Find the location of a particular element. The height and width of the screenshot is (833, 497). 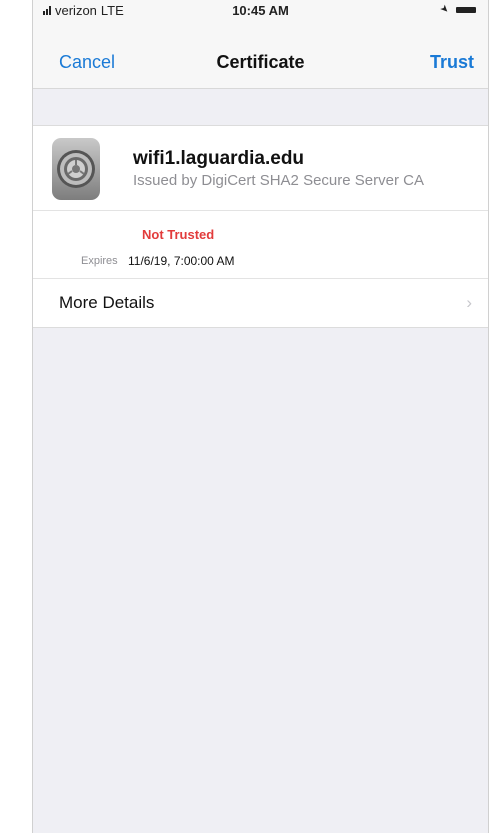

status-bar: verizon LTE 10:45 AM ➤ is located at coordinates (260, 12).